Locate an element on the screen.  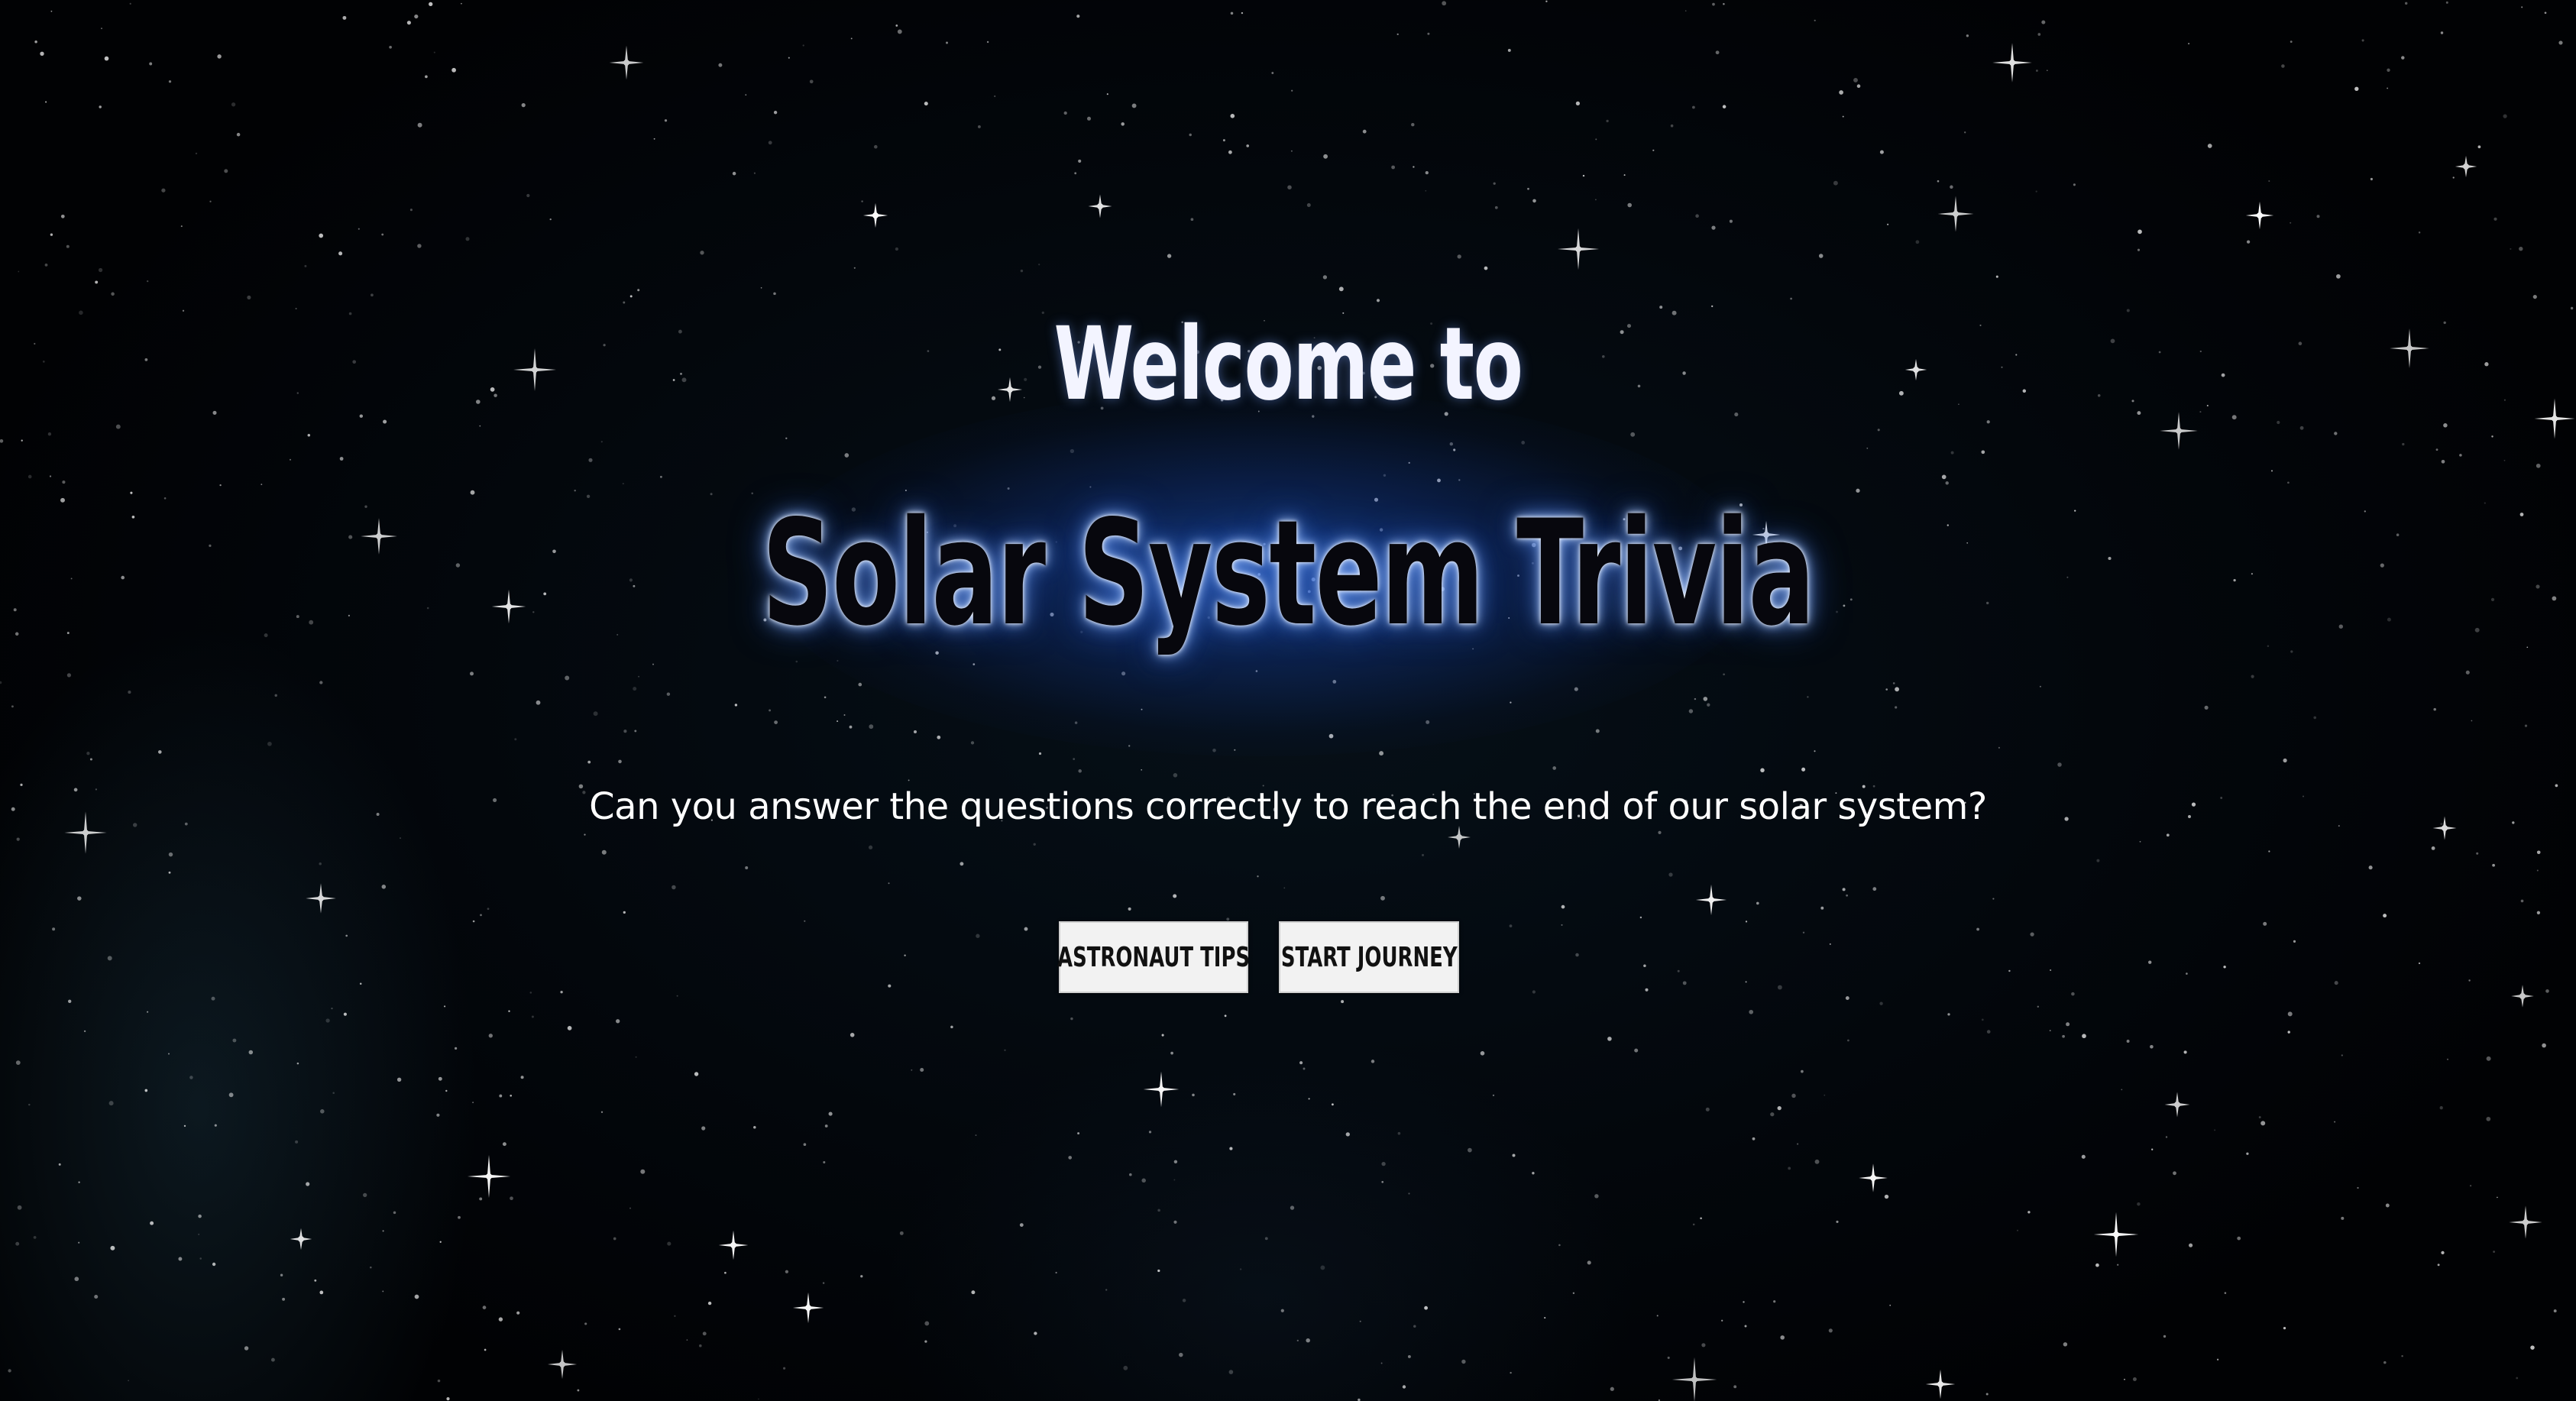
start-journey-button: START JOURNEY is located at coordinates (1369, 957).